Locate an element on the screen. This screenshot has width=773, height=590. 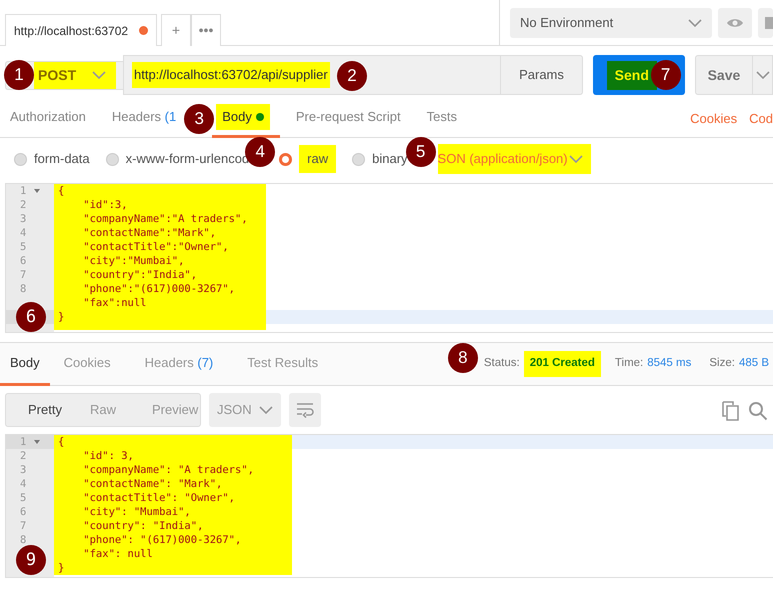
code-line: "fax":null is located at coordinates (115, 303).